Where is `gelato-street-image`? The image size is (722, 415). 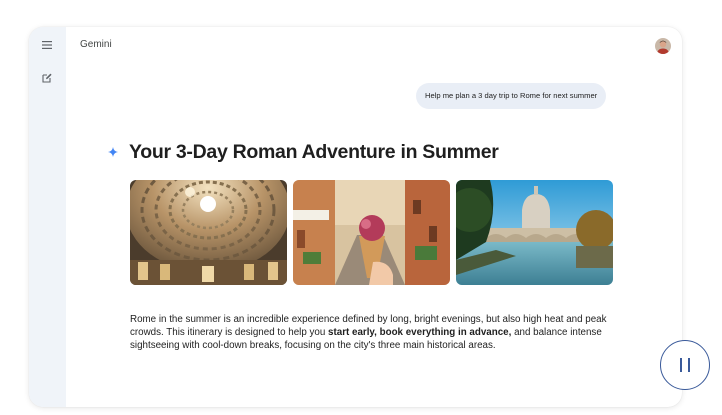
gelato-street-image is located at coordinates (371, 232).